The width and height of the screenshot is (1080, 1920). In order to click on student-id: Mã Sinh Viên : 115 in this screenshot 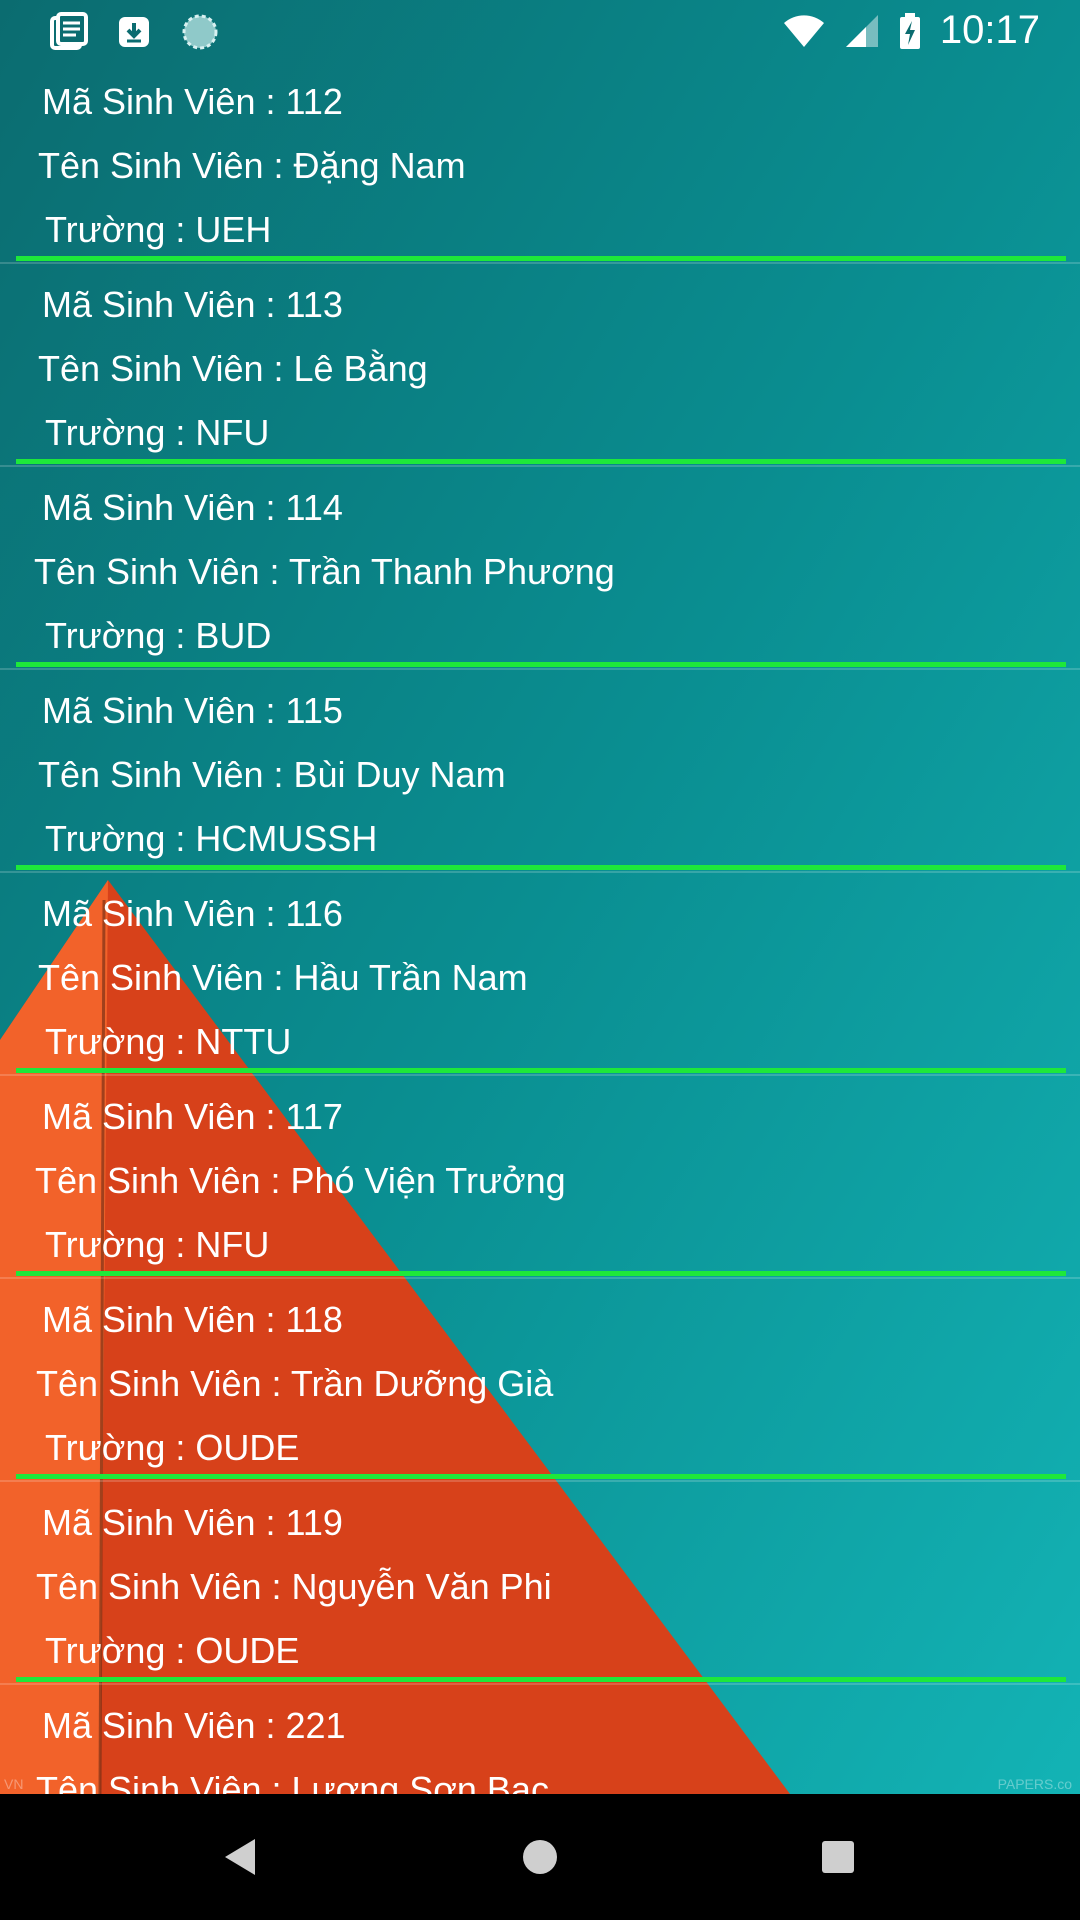, I will do `click(192, 710)`.